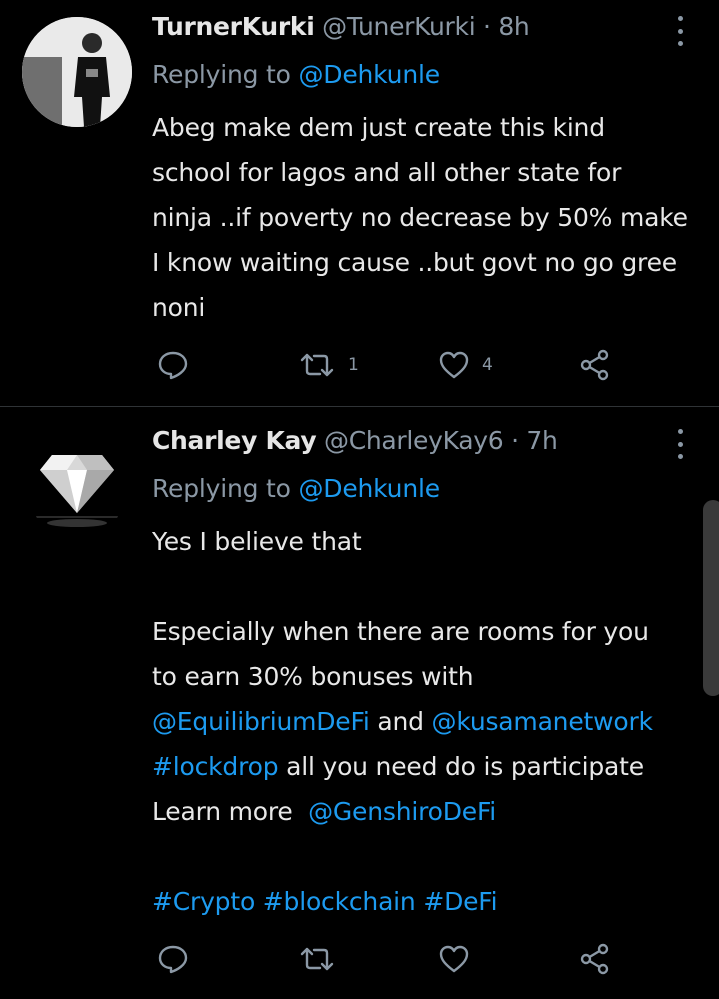 The width and height of the screenshot is (719, 999). What do you see at coordinates (257, 541) in the screenshot?
I see `text-line: Yes I believe that` at bounding box center [257, 541].